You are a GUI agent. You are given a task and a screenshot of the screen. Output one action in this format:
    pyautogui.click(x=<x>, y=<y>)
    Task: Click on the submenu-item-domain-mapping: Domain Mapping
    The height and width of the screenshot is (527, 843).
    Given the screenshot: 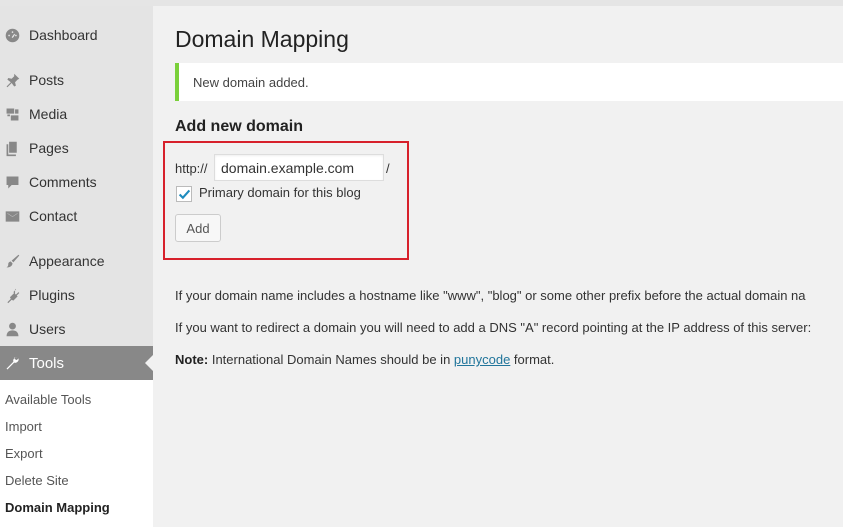 What is the action you would take?
    pyautogui.click(x=57, y=507)
    